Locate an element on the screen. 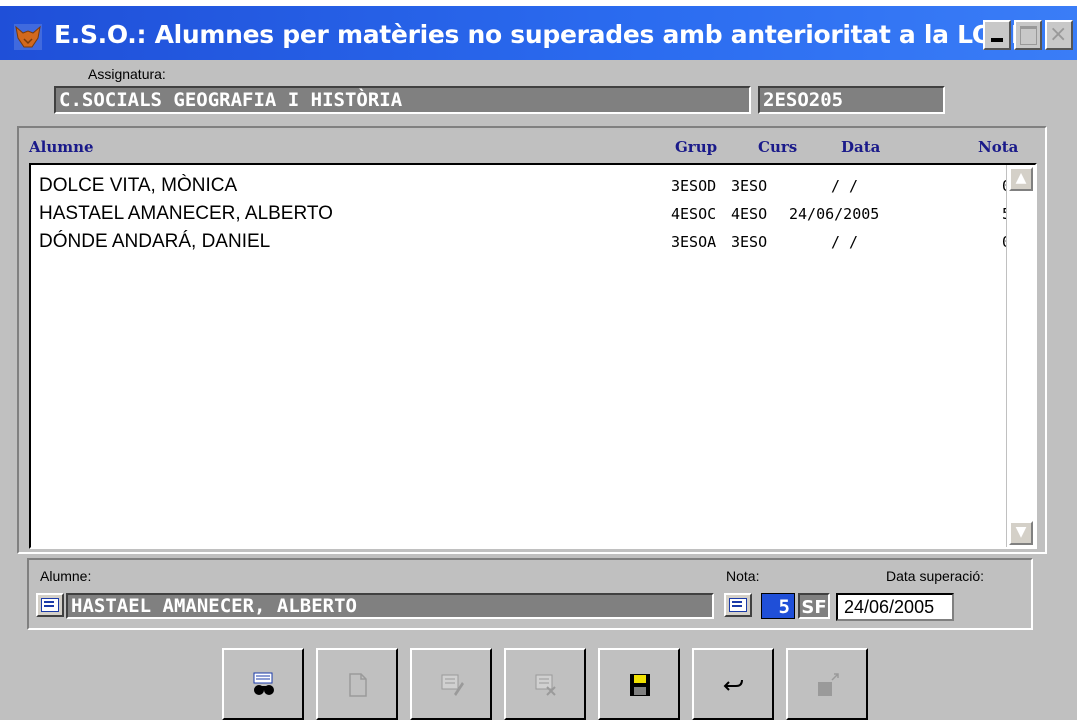 The width and height of the screenshot is (1077, 720). maximize-button is located at coordinates (1028, 35).